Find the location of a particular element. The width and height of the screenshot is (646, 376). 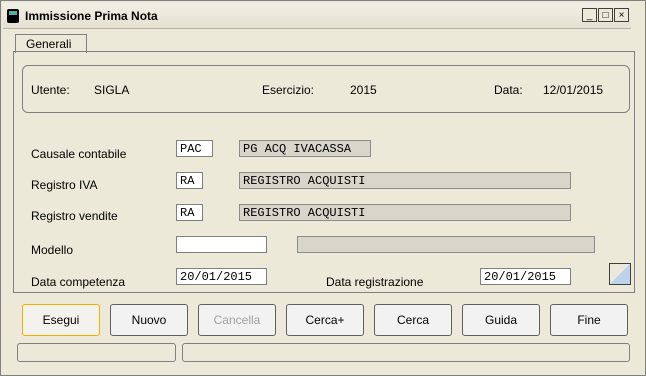

registro-vendite-label: Registro vendite is located at coordinates (74, 216).